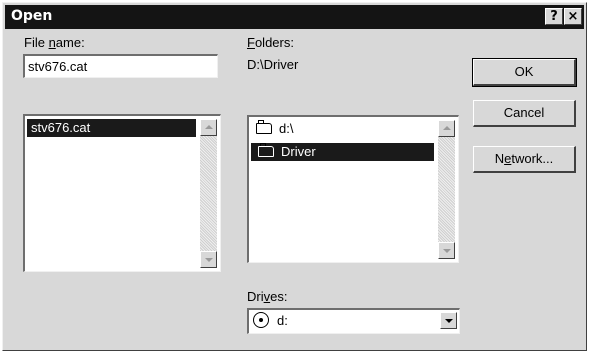 The width and height of the screenshot is (589, 353). What do you see at coordinates (32, 16) in the screenshot?
I see `window-title: Open` at bounding box center [32, 16].